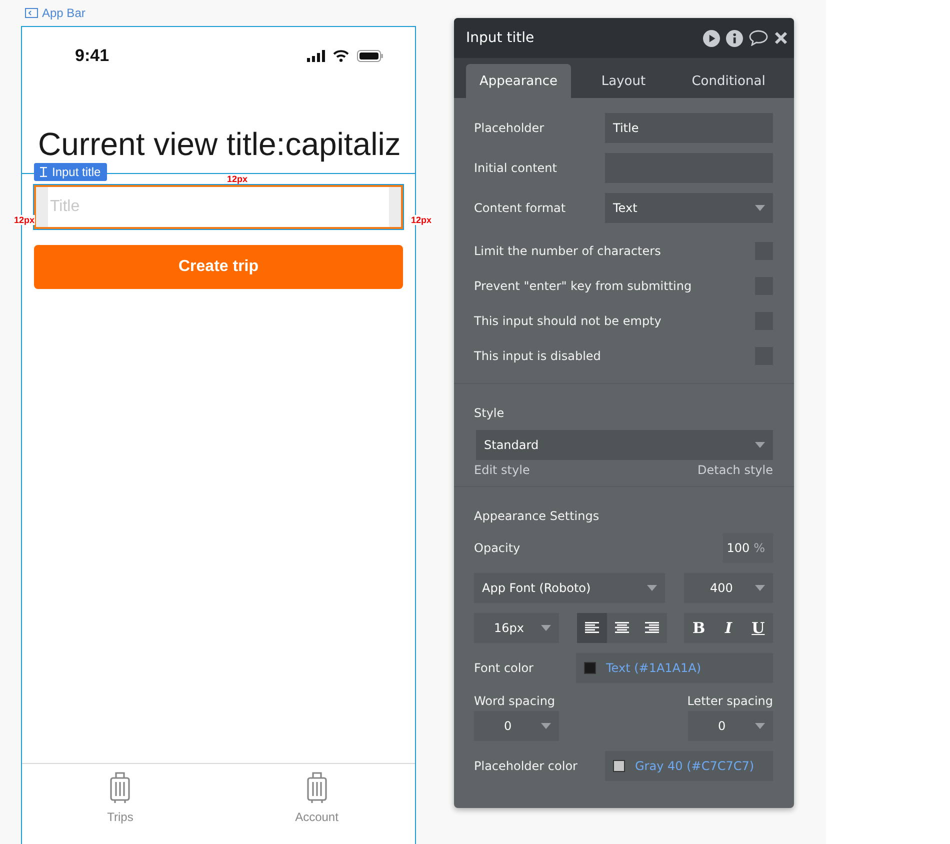 The width and height of the screenshot is (950, 844). I want to click on align-left-icon, so click(591, 628).